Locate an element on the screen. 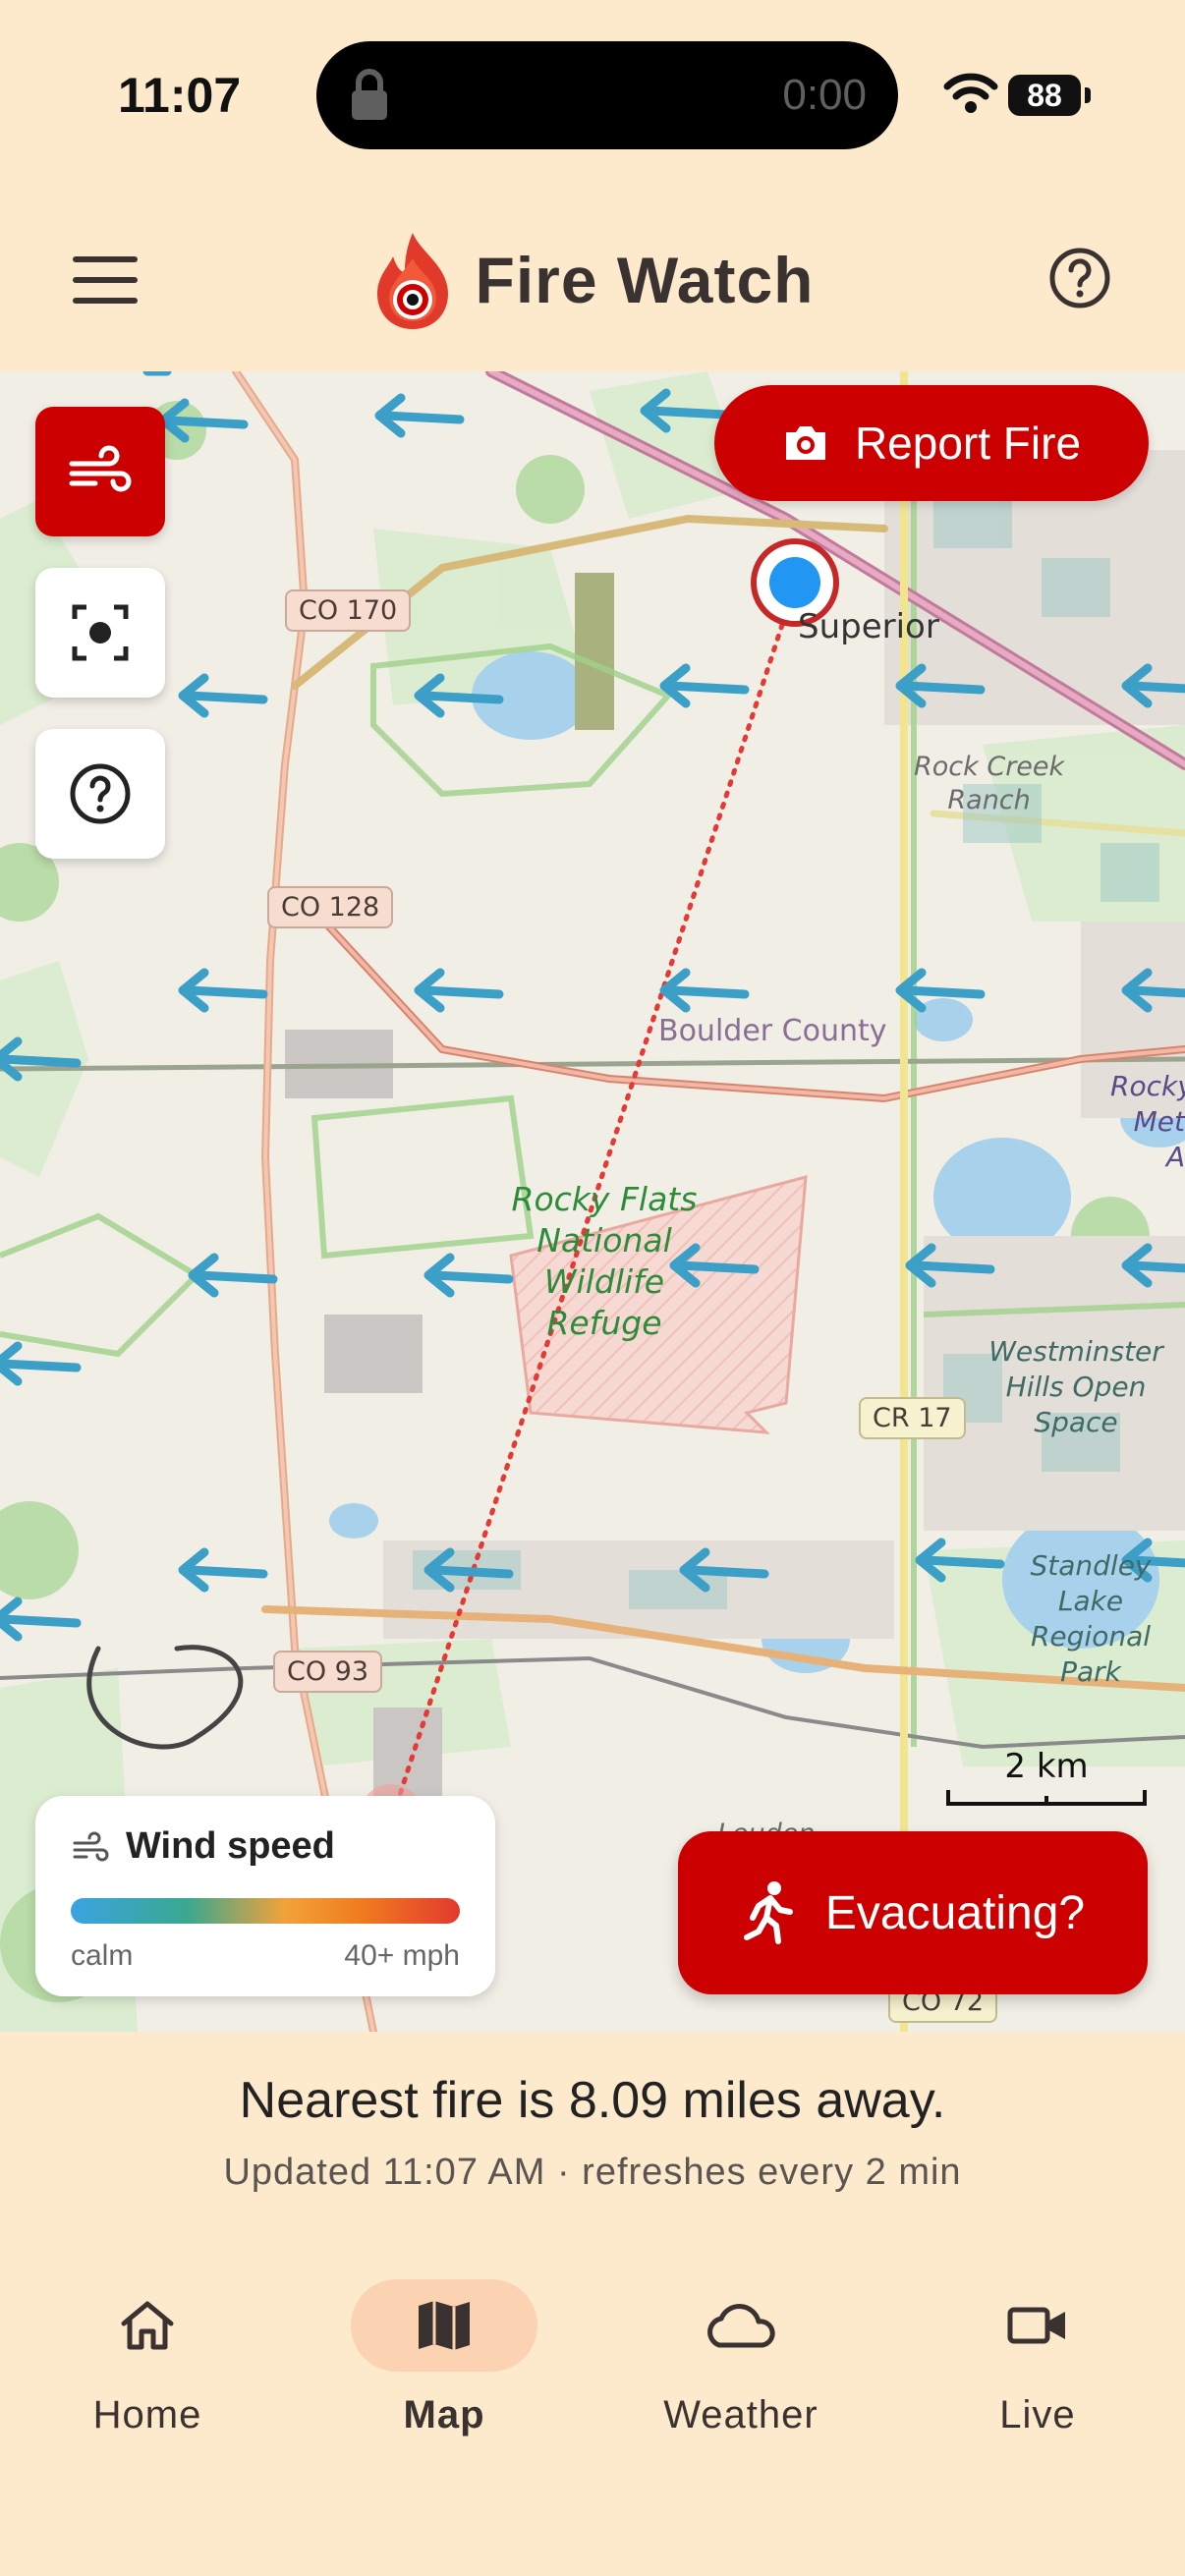 The width and height of the screenshot is (1185, 2576). wind-legend-title: Wind speed is located at coordinates (231, 1846).